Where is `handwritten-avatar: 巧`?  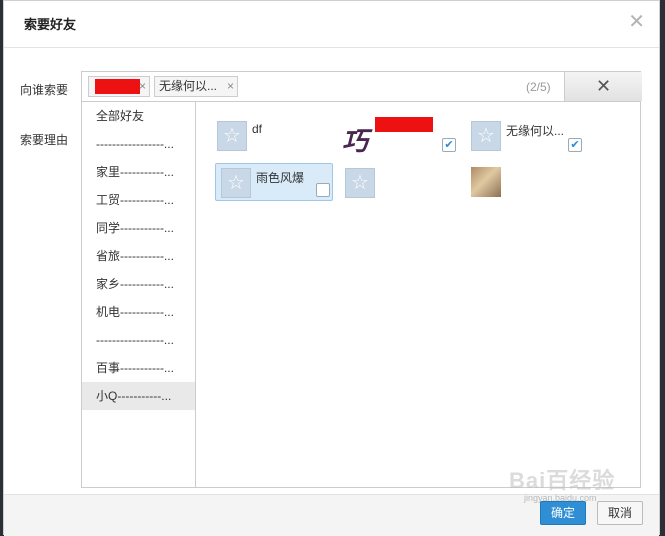
handwritten-avatar: 巧 is located at coordinates (355, 142).